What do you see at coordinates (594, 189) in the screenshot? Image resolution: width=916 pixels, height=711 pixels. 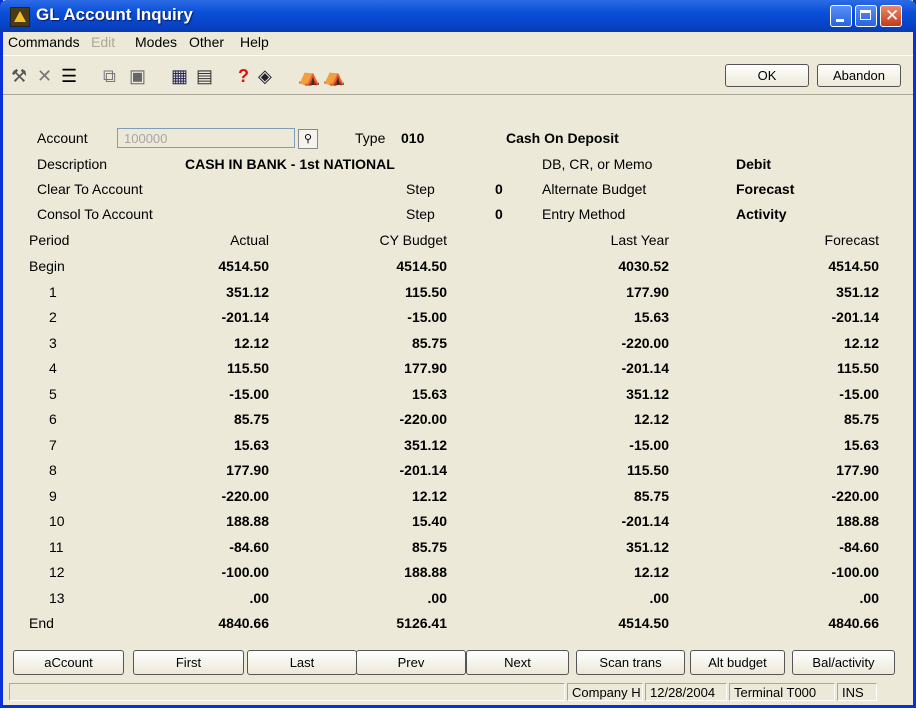 I see `alternate-budget-label: Alternate Budget` at bounding box center [594, 189].